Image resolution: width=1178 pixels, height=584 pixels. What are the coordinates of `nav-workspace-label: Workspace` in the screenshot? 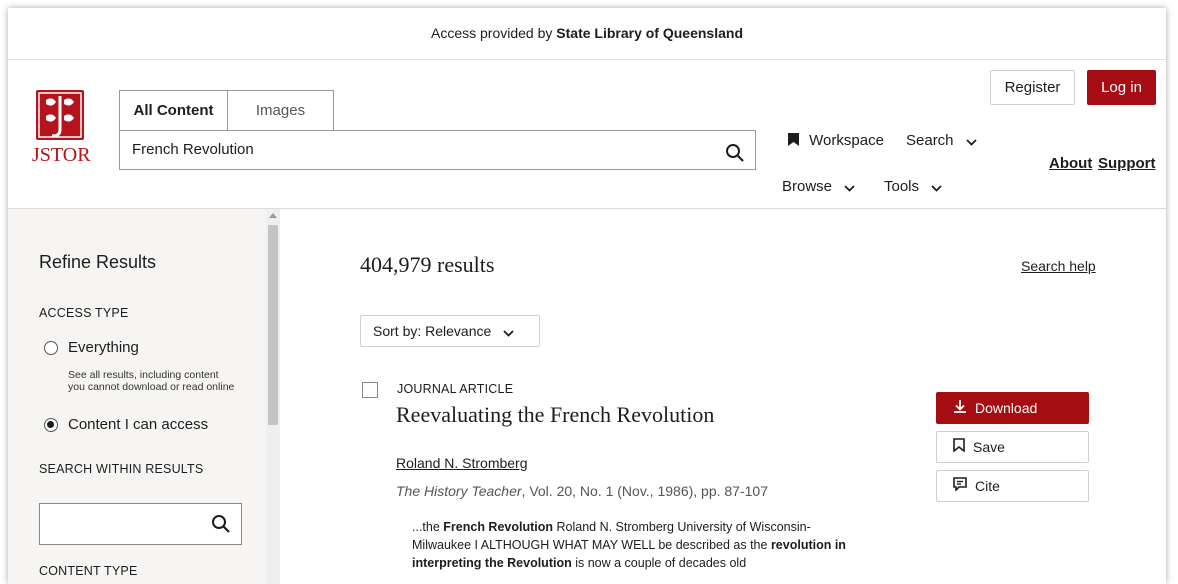 It's located at (846, 140).